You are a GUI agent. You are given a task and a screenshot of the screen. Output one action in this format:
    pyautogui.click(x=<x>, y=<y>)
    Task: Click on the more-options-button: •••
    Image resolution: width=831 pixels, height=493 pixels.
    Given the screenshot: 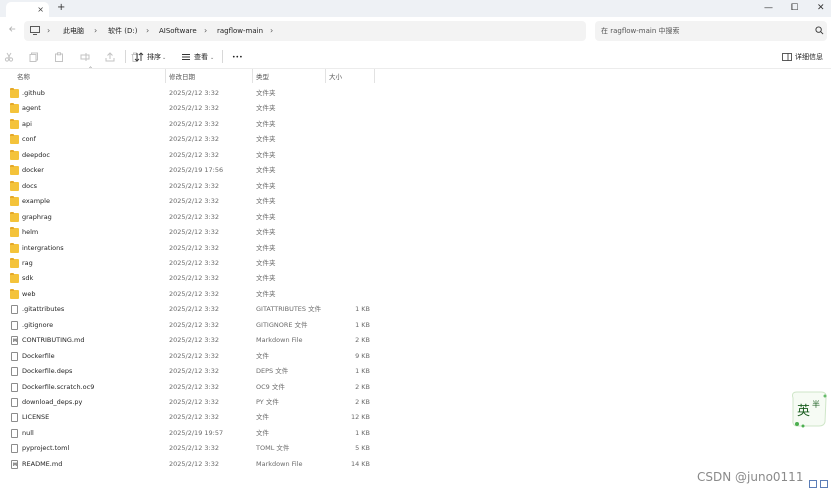 What is the action you would take?
    pyautogui.click(x=237, y=57)
    